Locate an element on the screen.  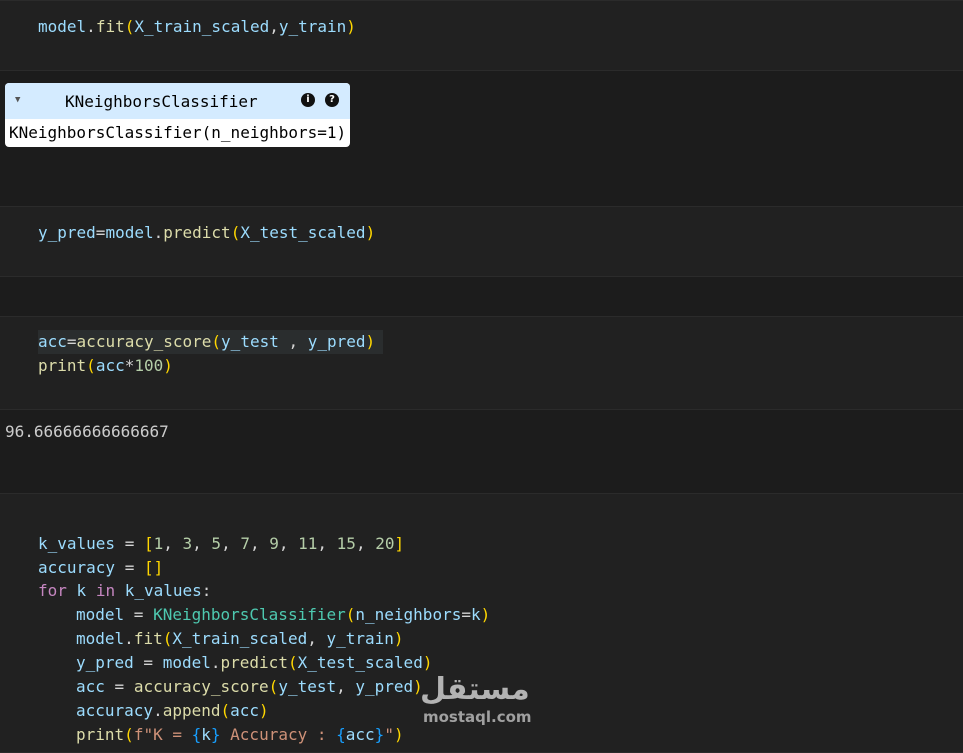
code-line: y_pred = model.predict(X_test_scaled) is located at coordinates (254, 663).